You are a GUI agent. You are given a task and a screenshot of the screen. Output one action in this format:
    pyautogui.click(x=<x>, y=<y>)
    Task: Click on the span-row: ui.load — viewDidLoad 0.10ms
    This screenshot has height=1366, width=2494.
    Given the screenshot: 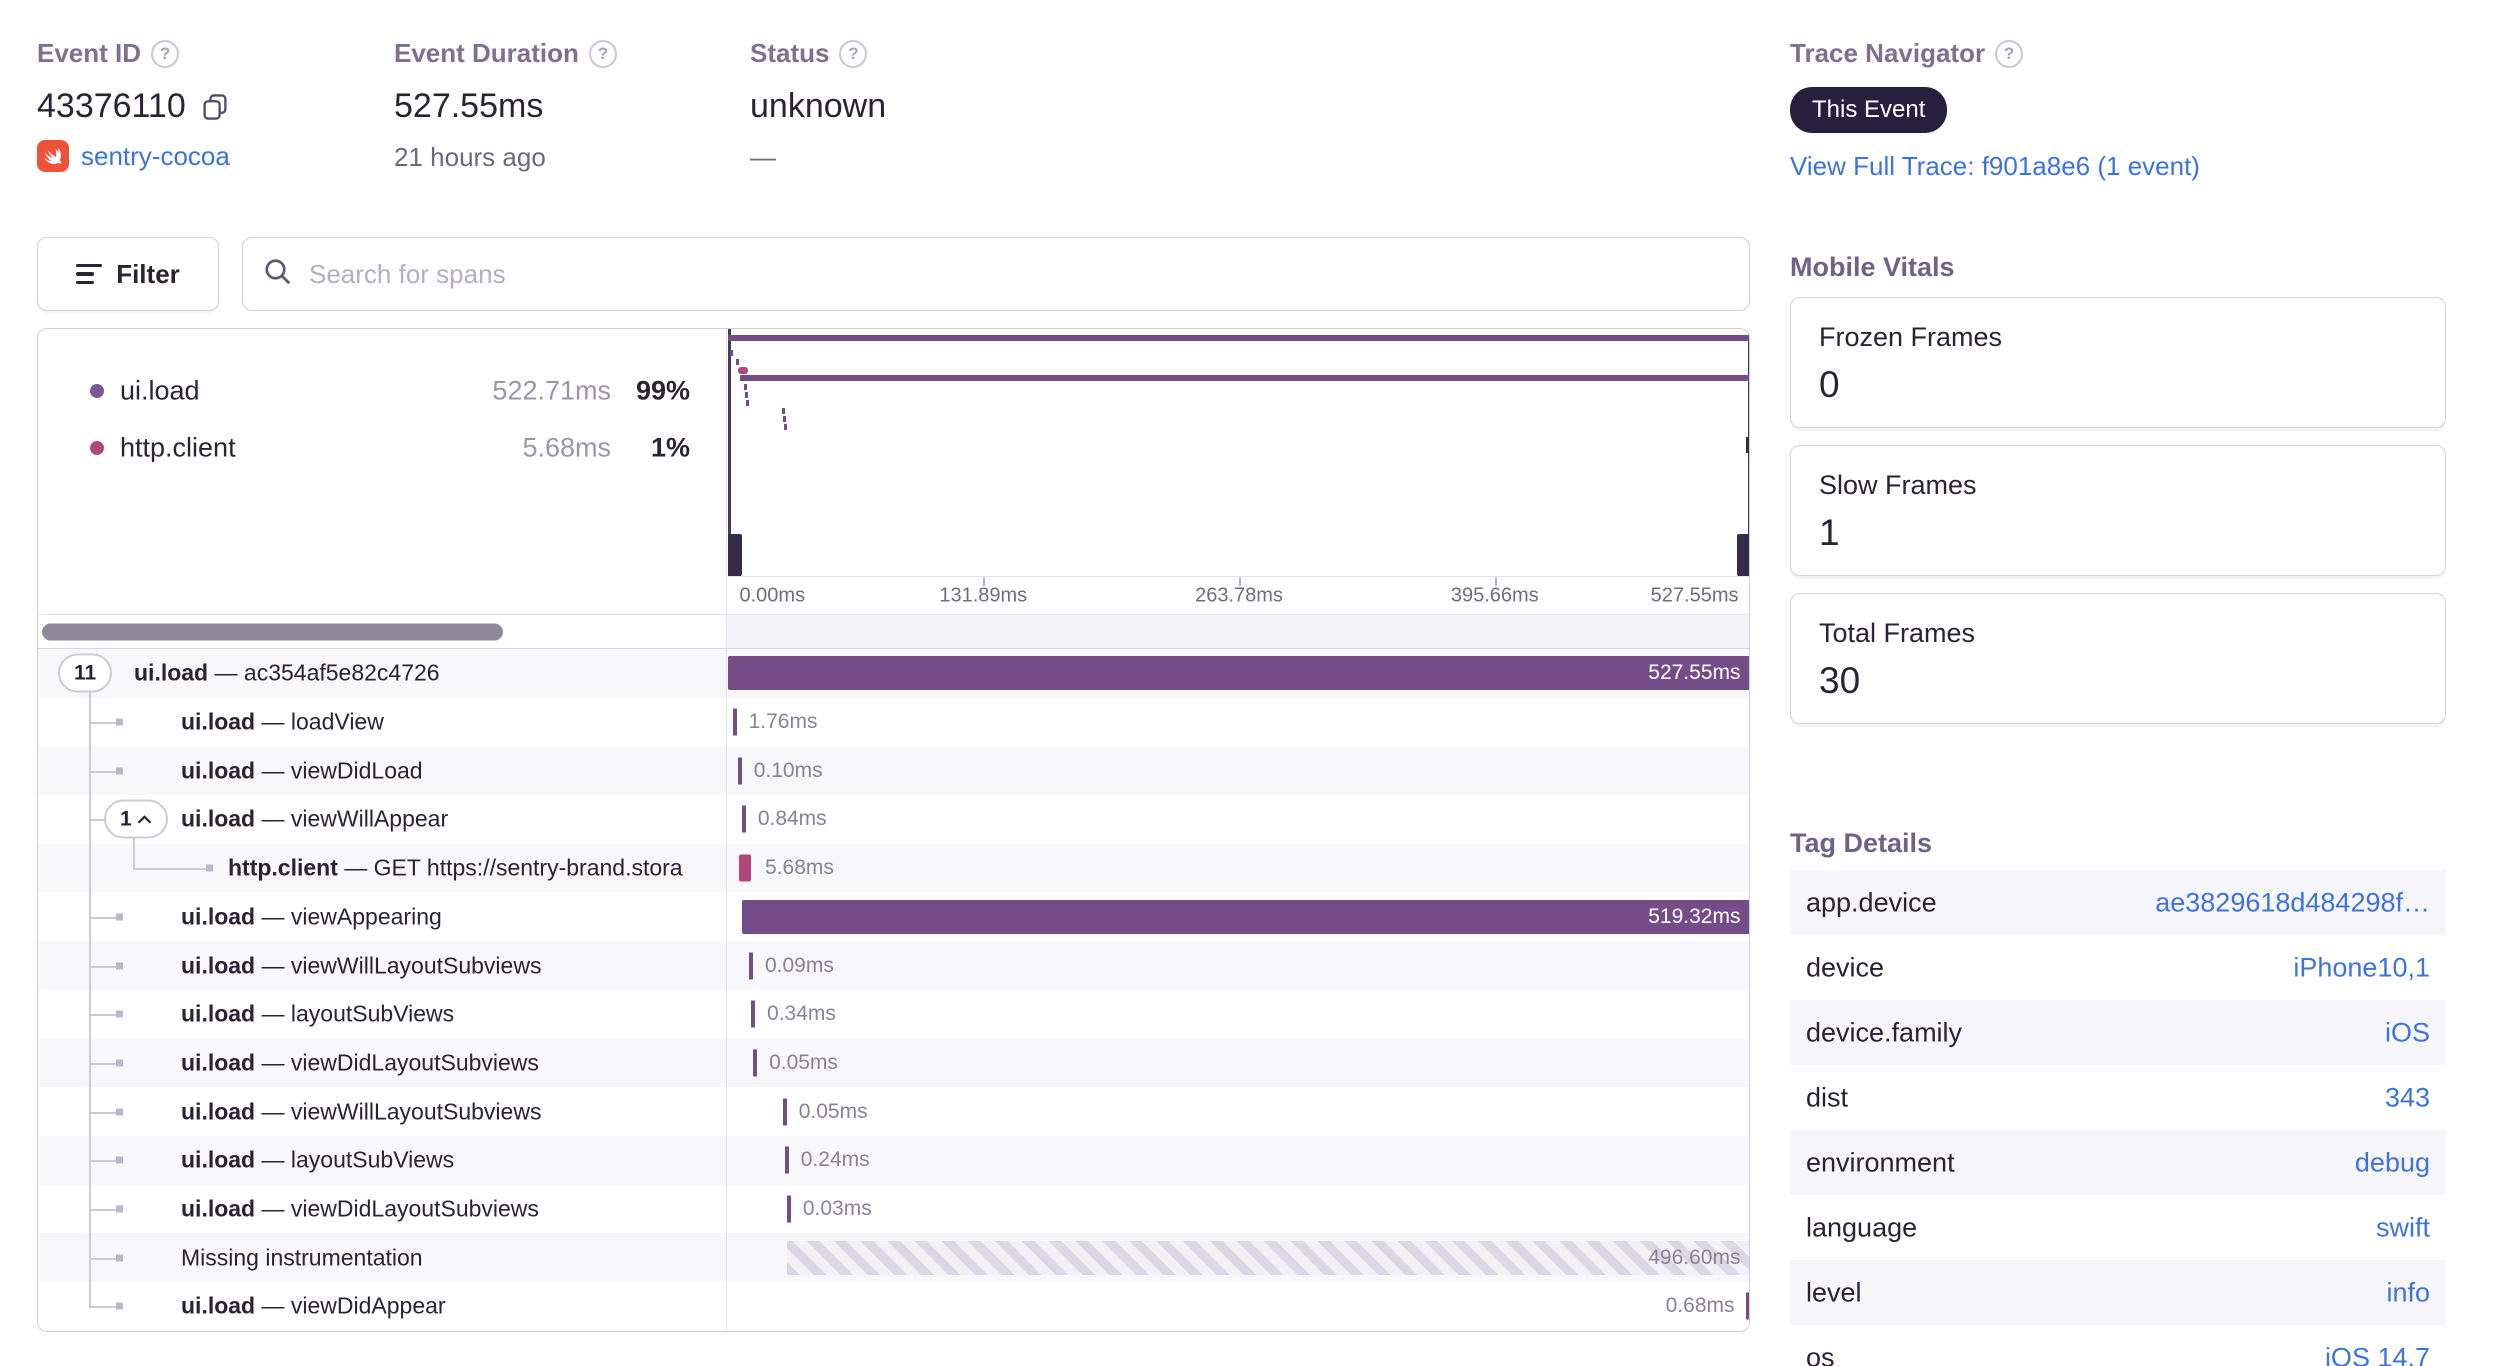 What is the action you would take?
    pyautogui.click(x=893, y=771)
    